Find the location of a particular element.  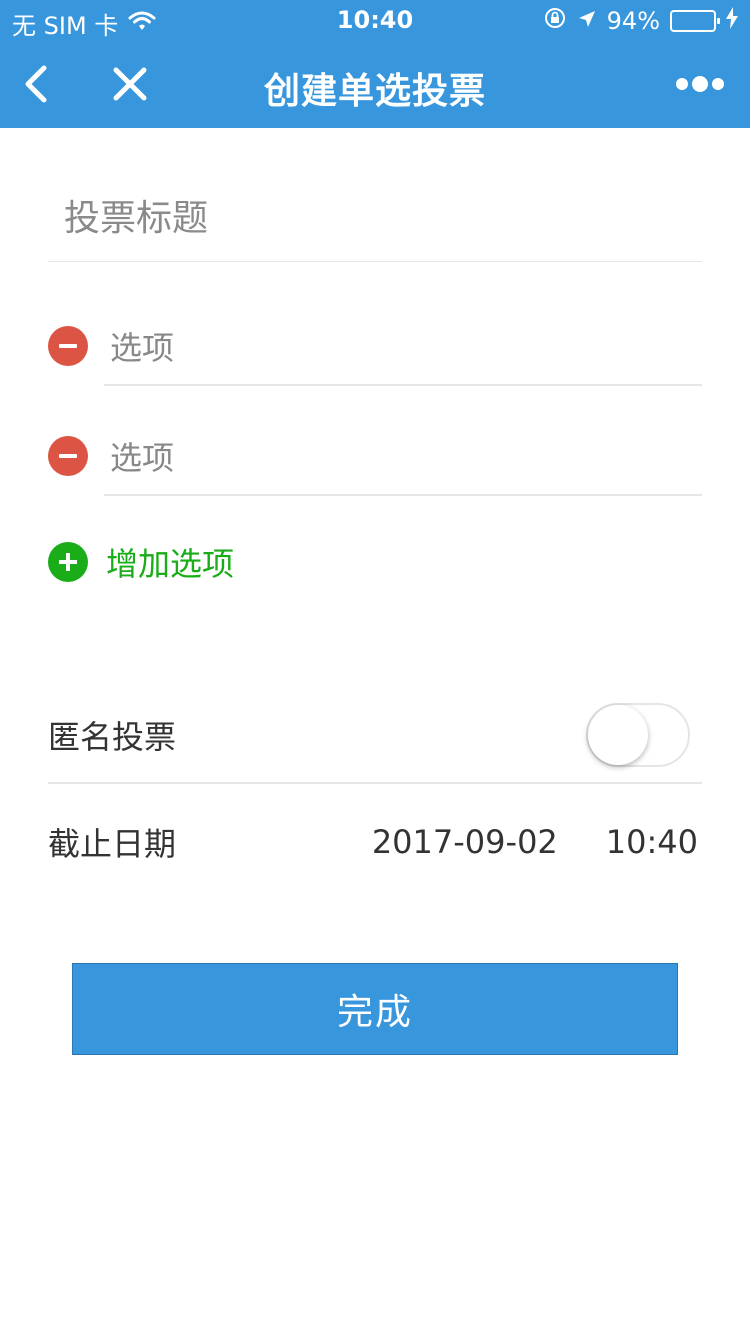

charging-icon is located at coordinates (732, 21).